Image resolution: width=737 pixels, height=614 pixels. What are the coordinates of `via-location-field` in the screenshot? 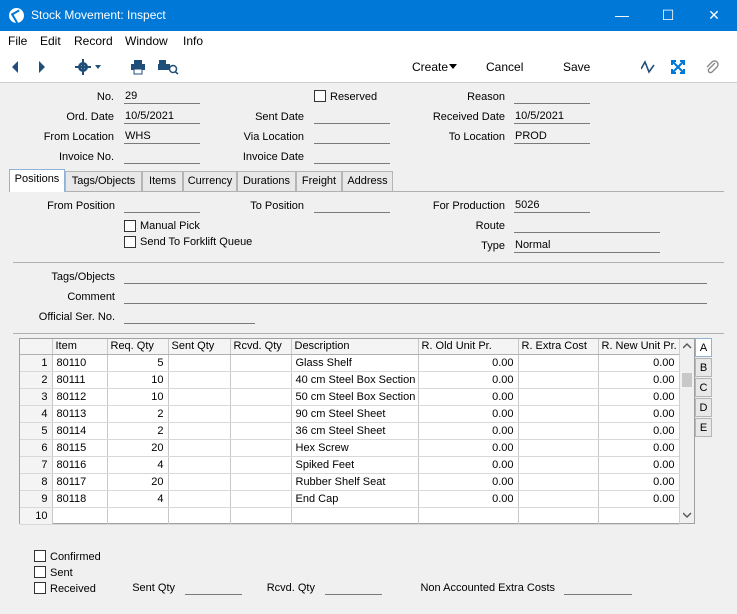 It's located at (352, 137).